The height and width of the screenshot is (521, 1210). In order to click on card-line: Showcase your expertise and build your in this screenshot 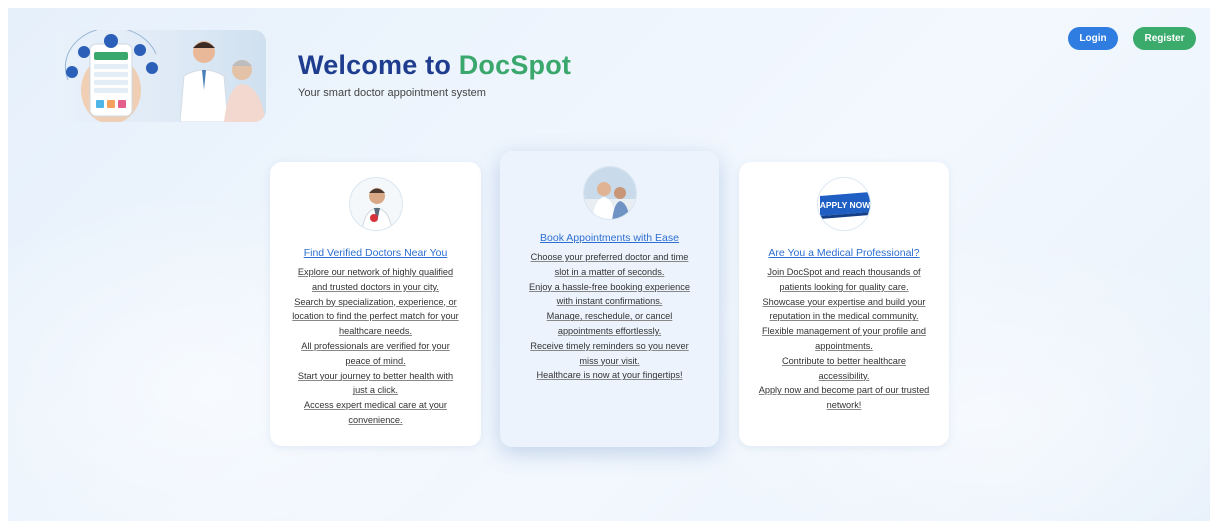, I will do `click(844, 302)`.